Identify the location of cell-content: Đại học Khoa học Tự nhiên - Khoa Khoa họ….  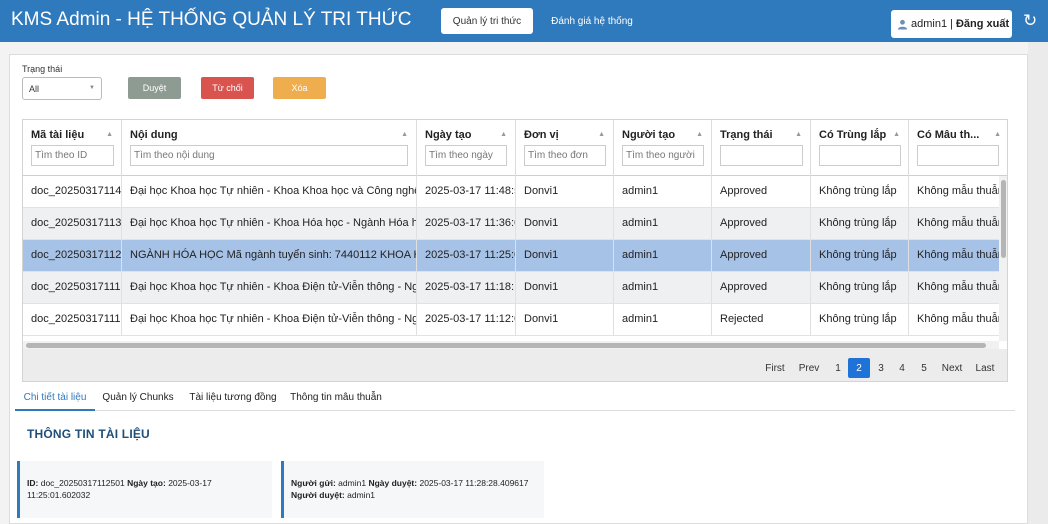
(269, 191).